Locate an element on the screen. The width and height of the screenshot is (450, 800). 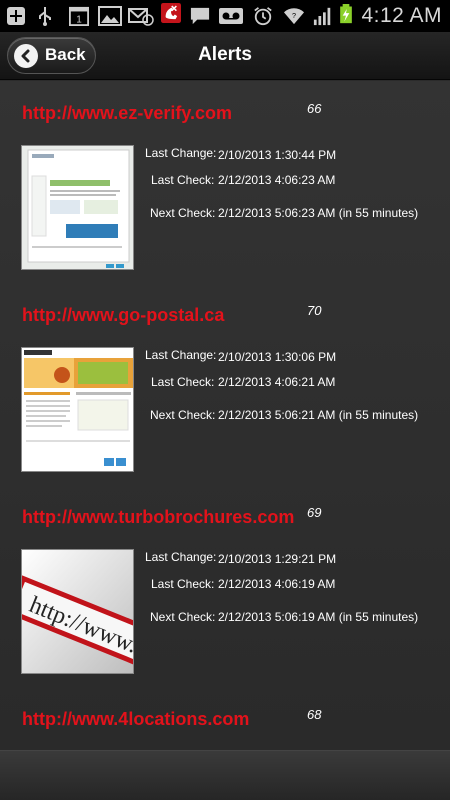
alert-url-link: http://www.turbobrochures.com is located at coordinates (158, 517).